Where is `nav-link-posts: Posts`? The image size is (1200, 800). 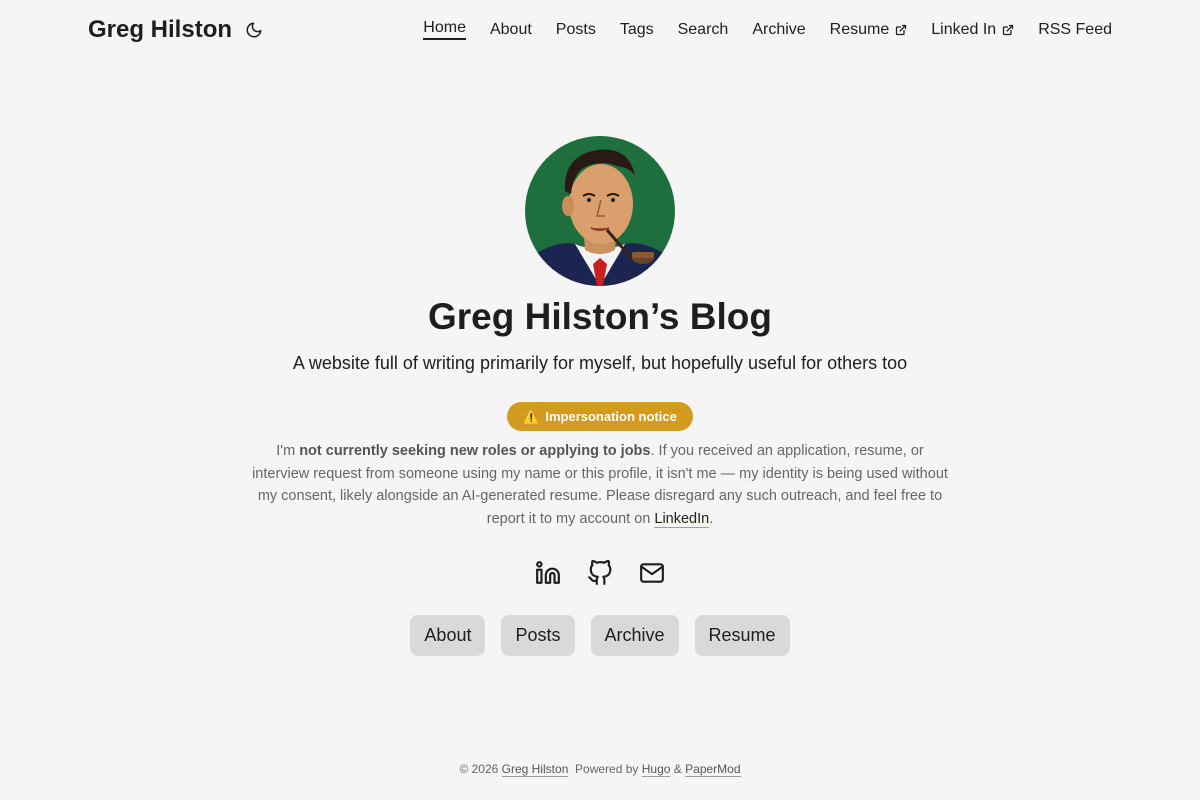
nav-link-posts: Posts is located at coordinates (576, 30).